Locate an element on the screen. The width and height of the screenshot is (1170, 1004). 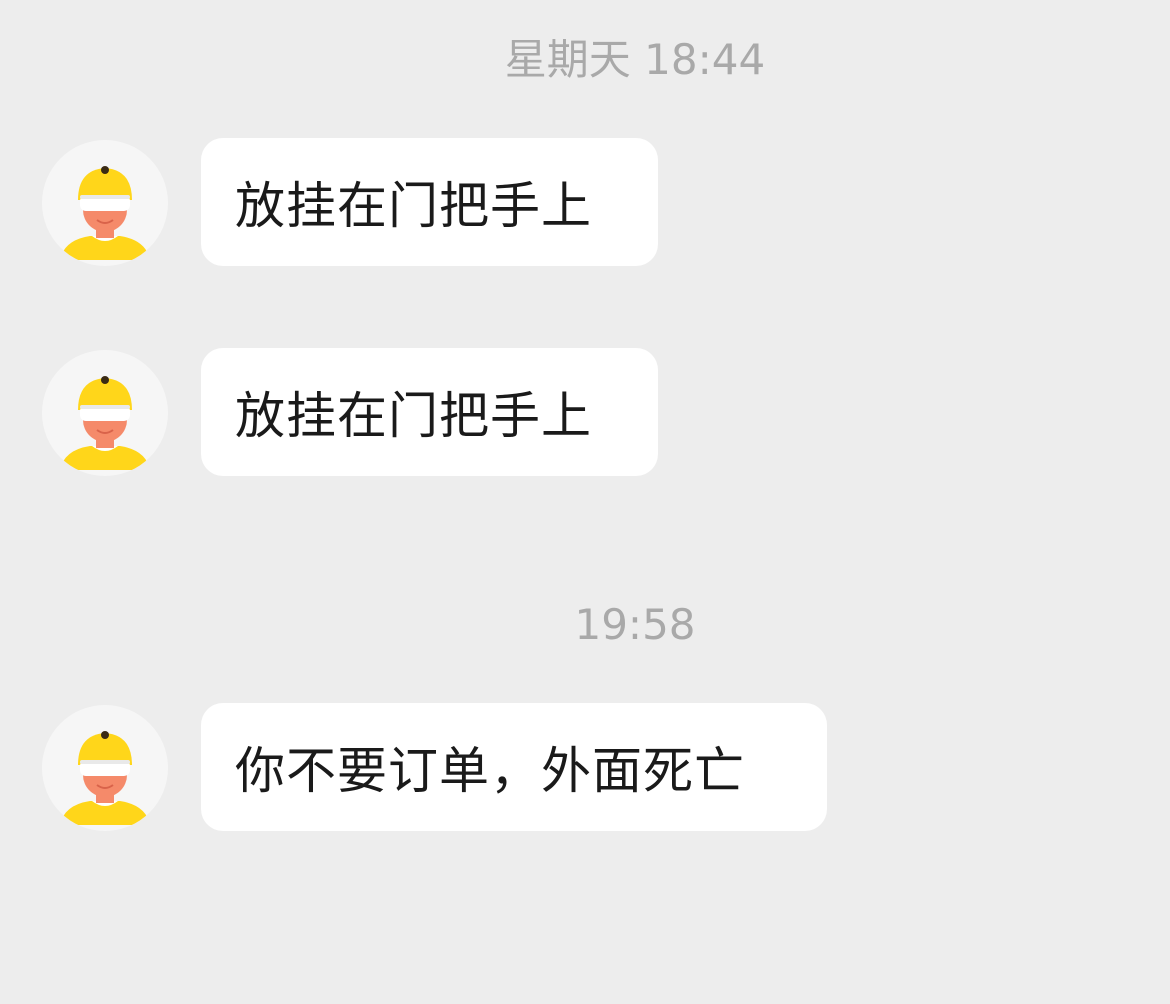
timestamp: 星期天 18:44 is located at coordinates (635, 59).